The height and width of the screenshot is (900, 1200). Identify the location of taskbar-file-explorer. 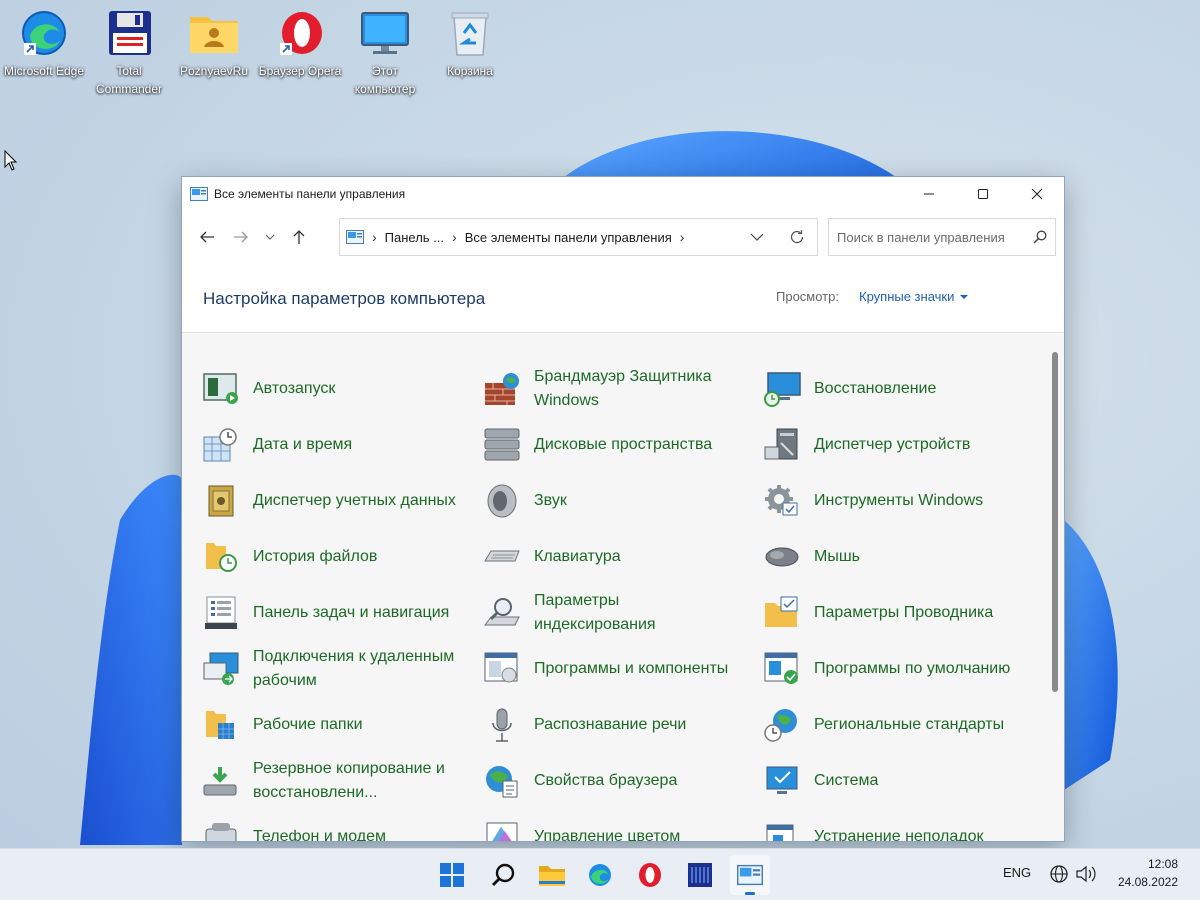
(552, 875).